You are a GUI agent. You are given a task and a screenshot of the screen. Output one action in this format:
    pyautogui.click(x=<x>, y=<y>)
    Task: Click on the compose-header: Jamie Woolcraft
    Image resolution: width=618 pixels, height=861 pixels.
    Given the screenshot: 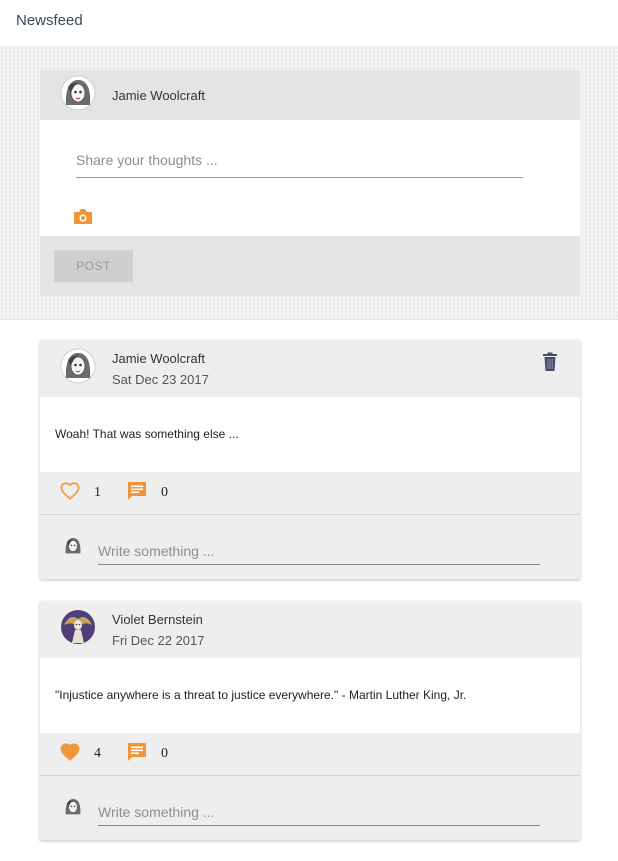 What is the action you would take?
    pyautogui.click(x=310, y=95)
    